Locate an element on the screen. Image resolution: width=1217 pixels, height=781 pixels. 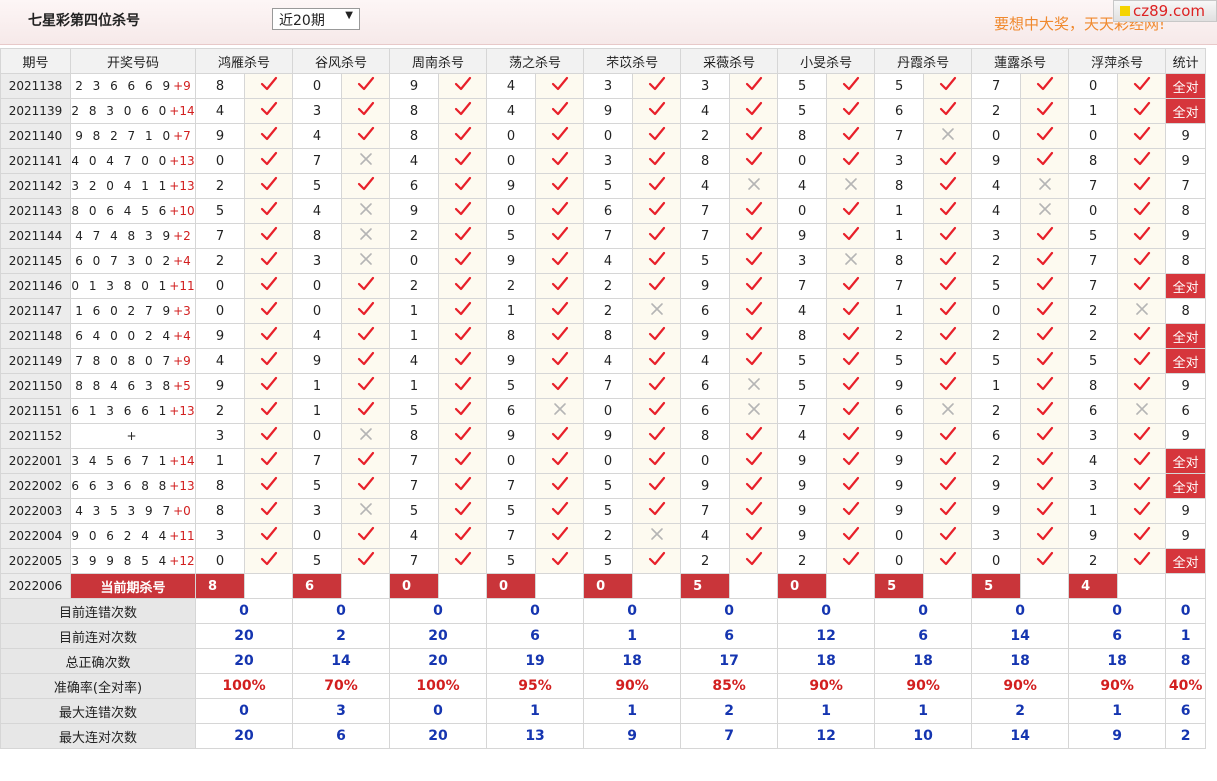
draw-number-cell: 8 0 6 4 5 6+10 is located at coordinates (133, 211).